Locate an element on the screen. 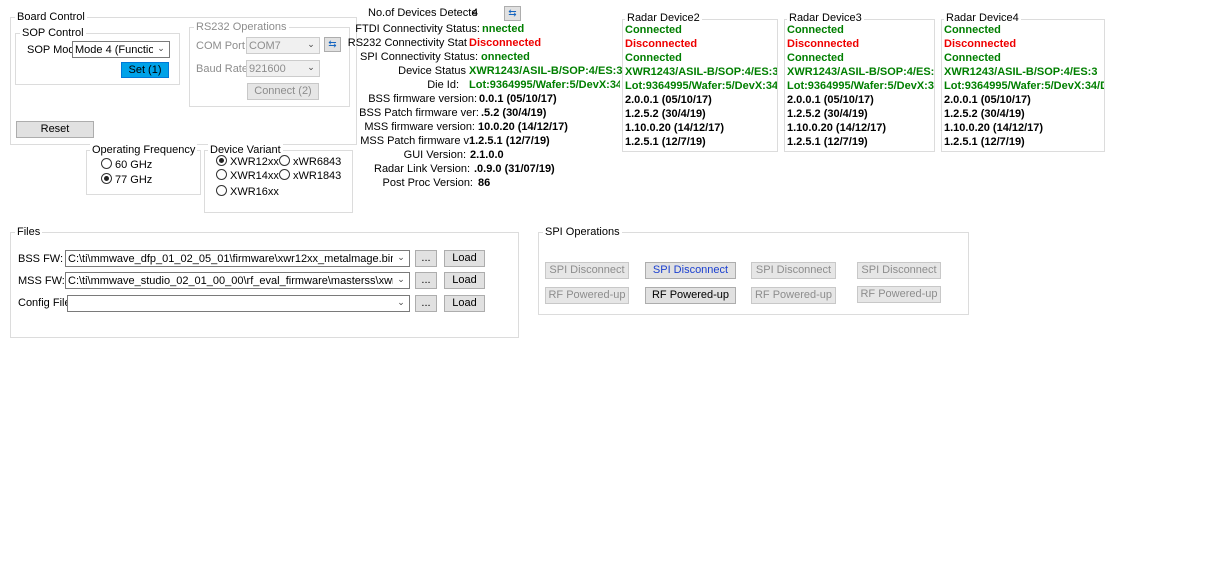 Image resolution: width=1230 pixels, height=579 pixels. bss-load-button: Load is located at coordinates (464, 258).